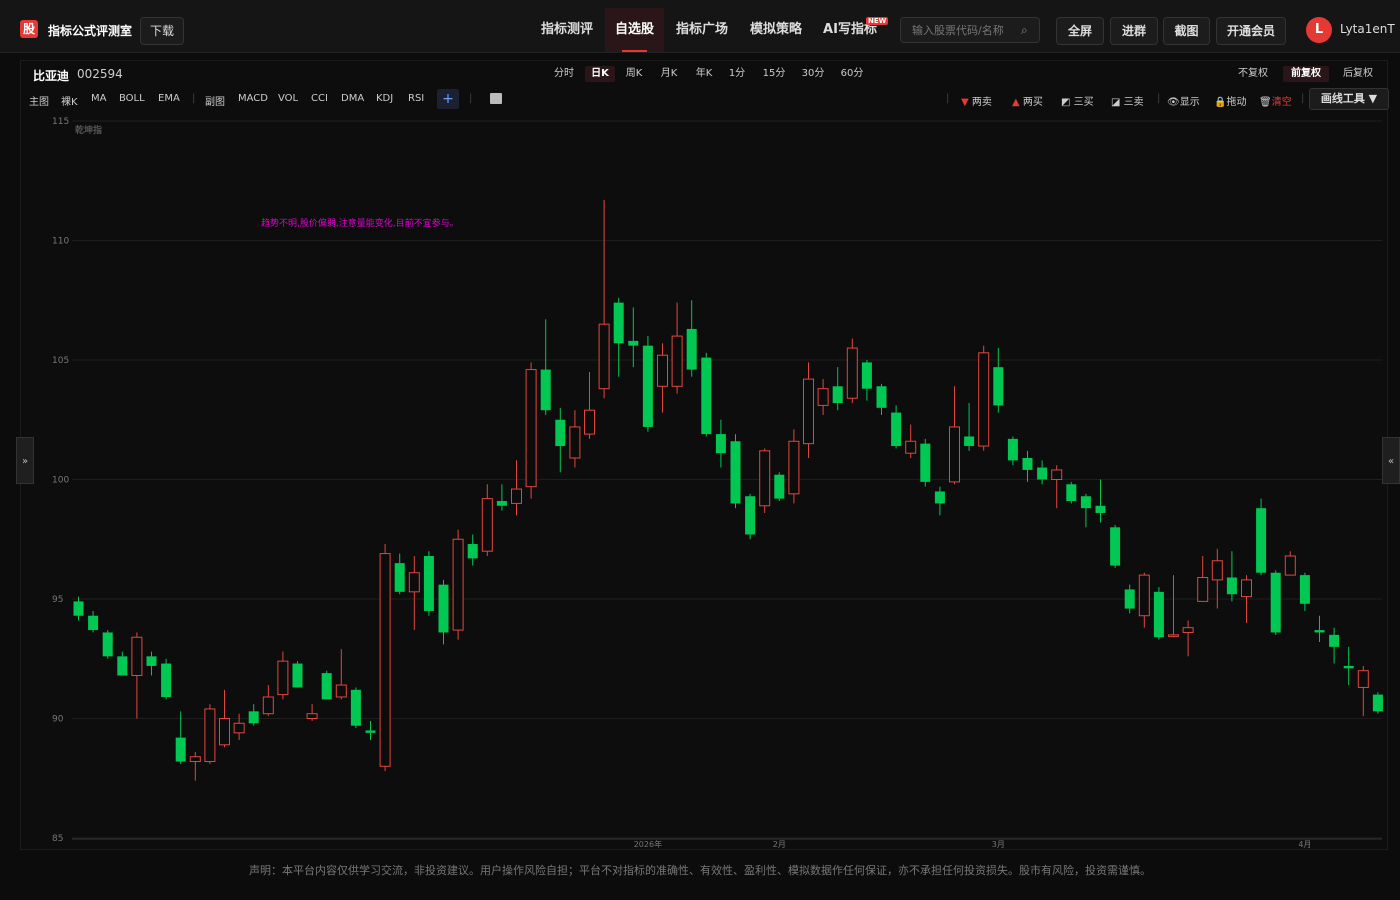 The height and width of the screenshot is (900, 1400). Describe the element at coordinates (1116, 102) in the screenshot. I see `trend-line-icon: ◪` at that location.